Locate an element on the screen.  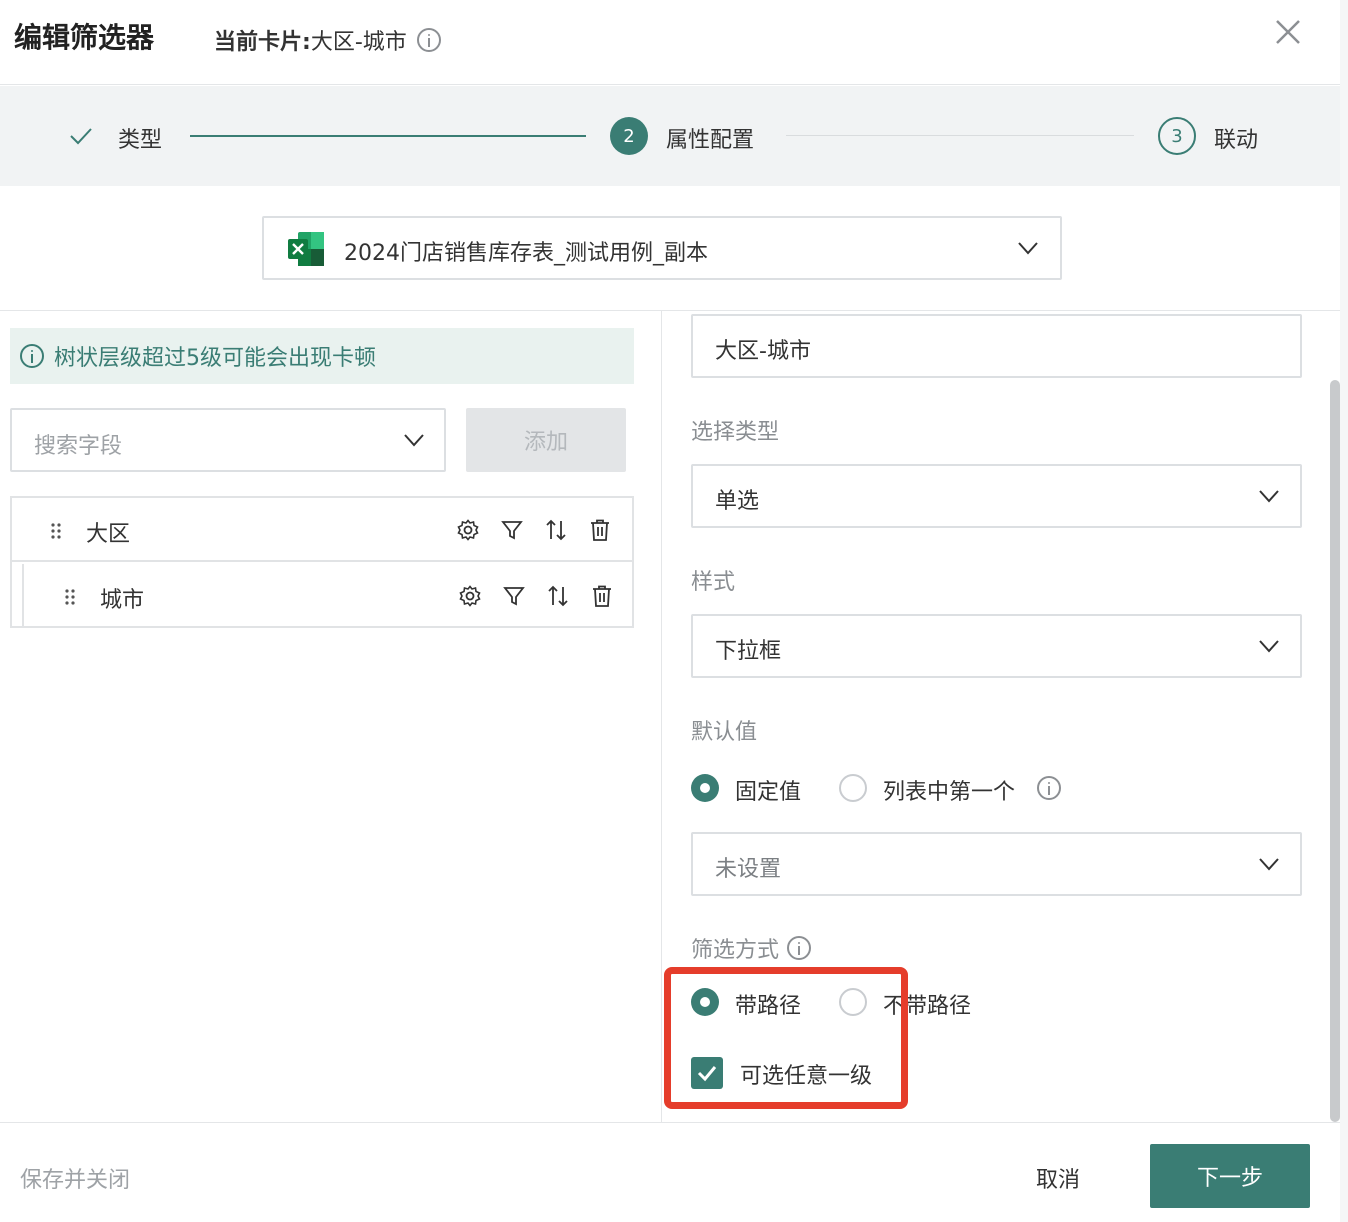
select-type-dropdown: 单选 is located at coordinates (996, 496).